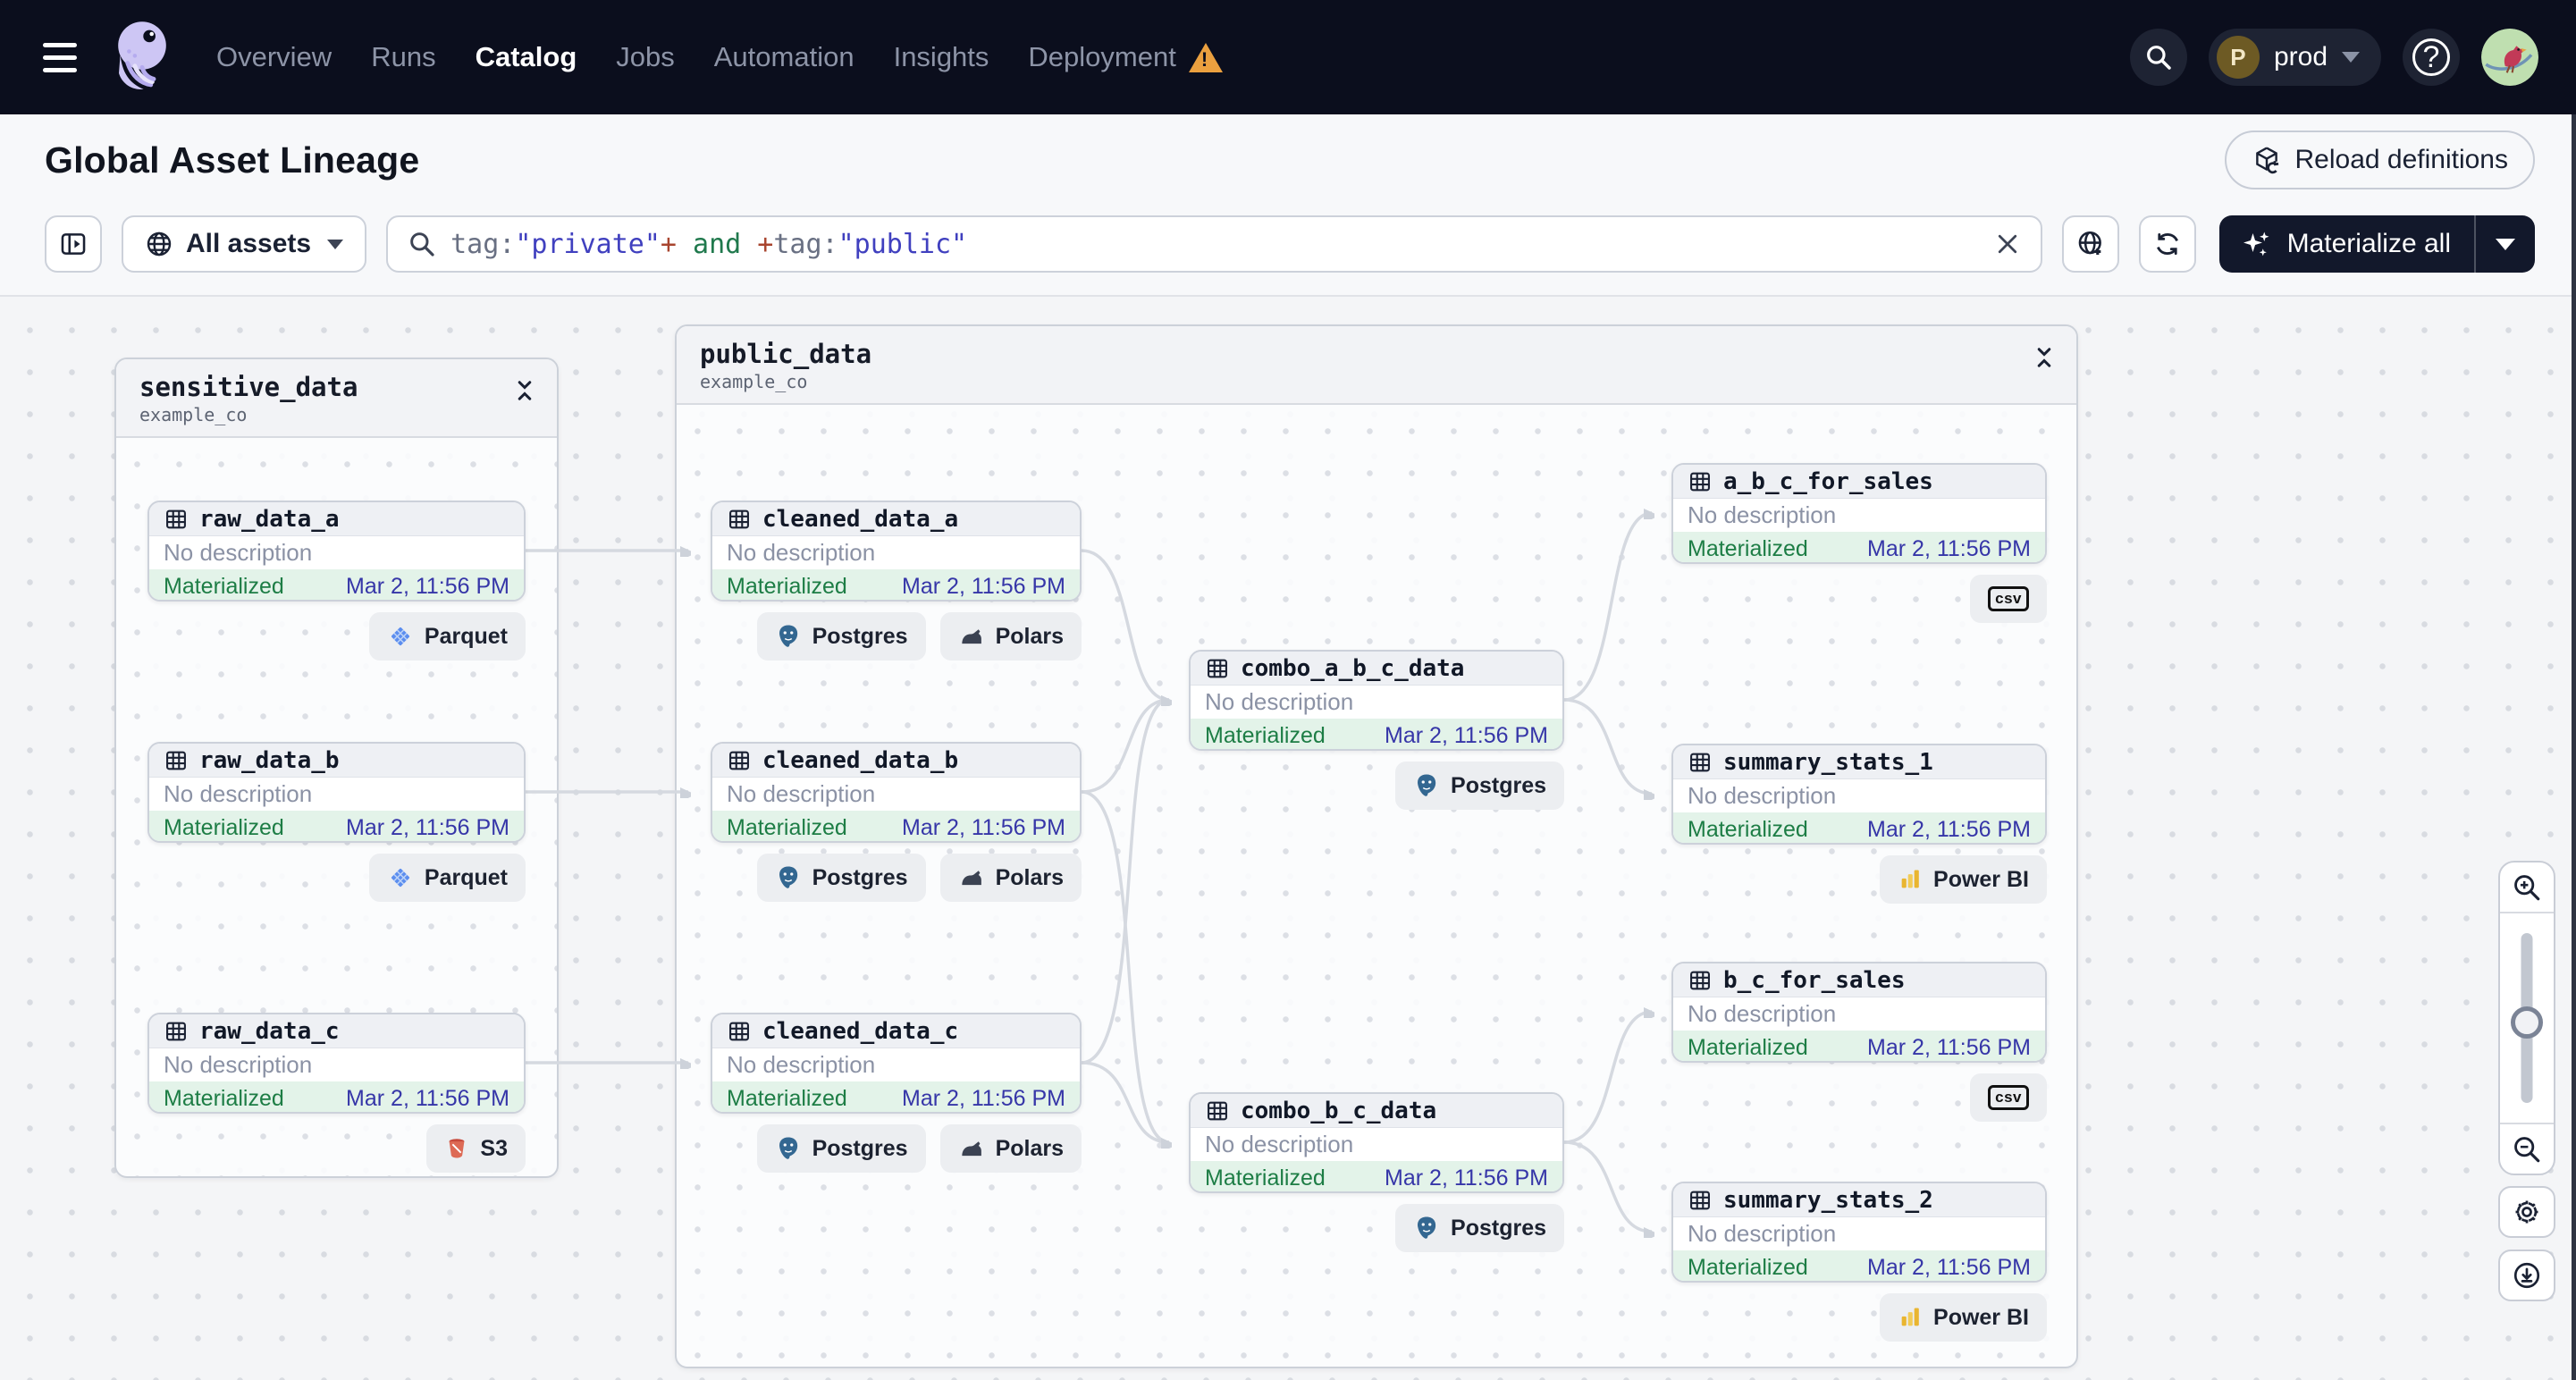 This screenshot has width=2576, height=1380. What do you see at coordinates (2295, 57) in the screenshot?
I see `environment-switcher: P prod` at bounding box center [2295, 57].